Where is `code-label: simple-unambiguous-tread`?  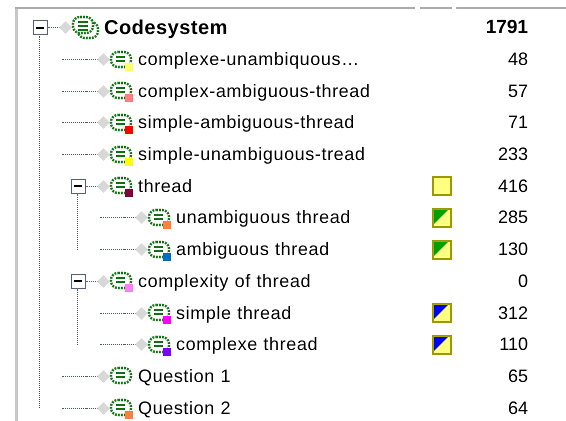
code-label: simple-unambiguous-tread is located at coordinates (252, 154).